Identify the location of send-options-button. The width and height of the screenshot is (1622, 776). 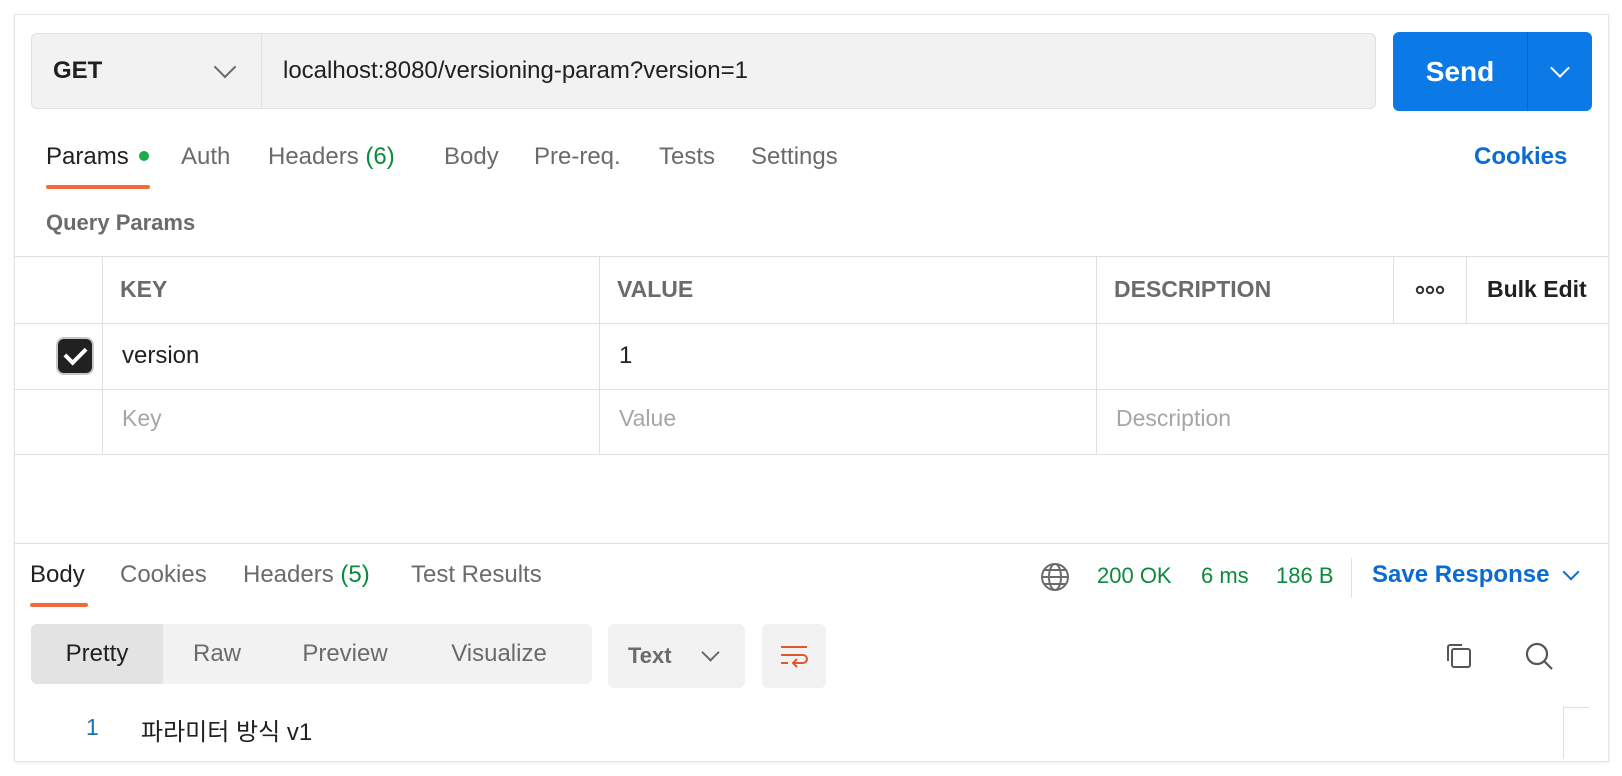
(1560, 71).